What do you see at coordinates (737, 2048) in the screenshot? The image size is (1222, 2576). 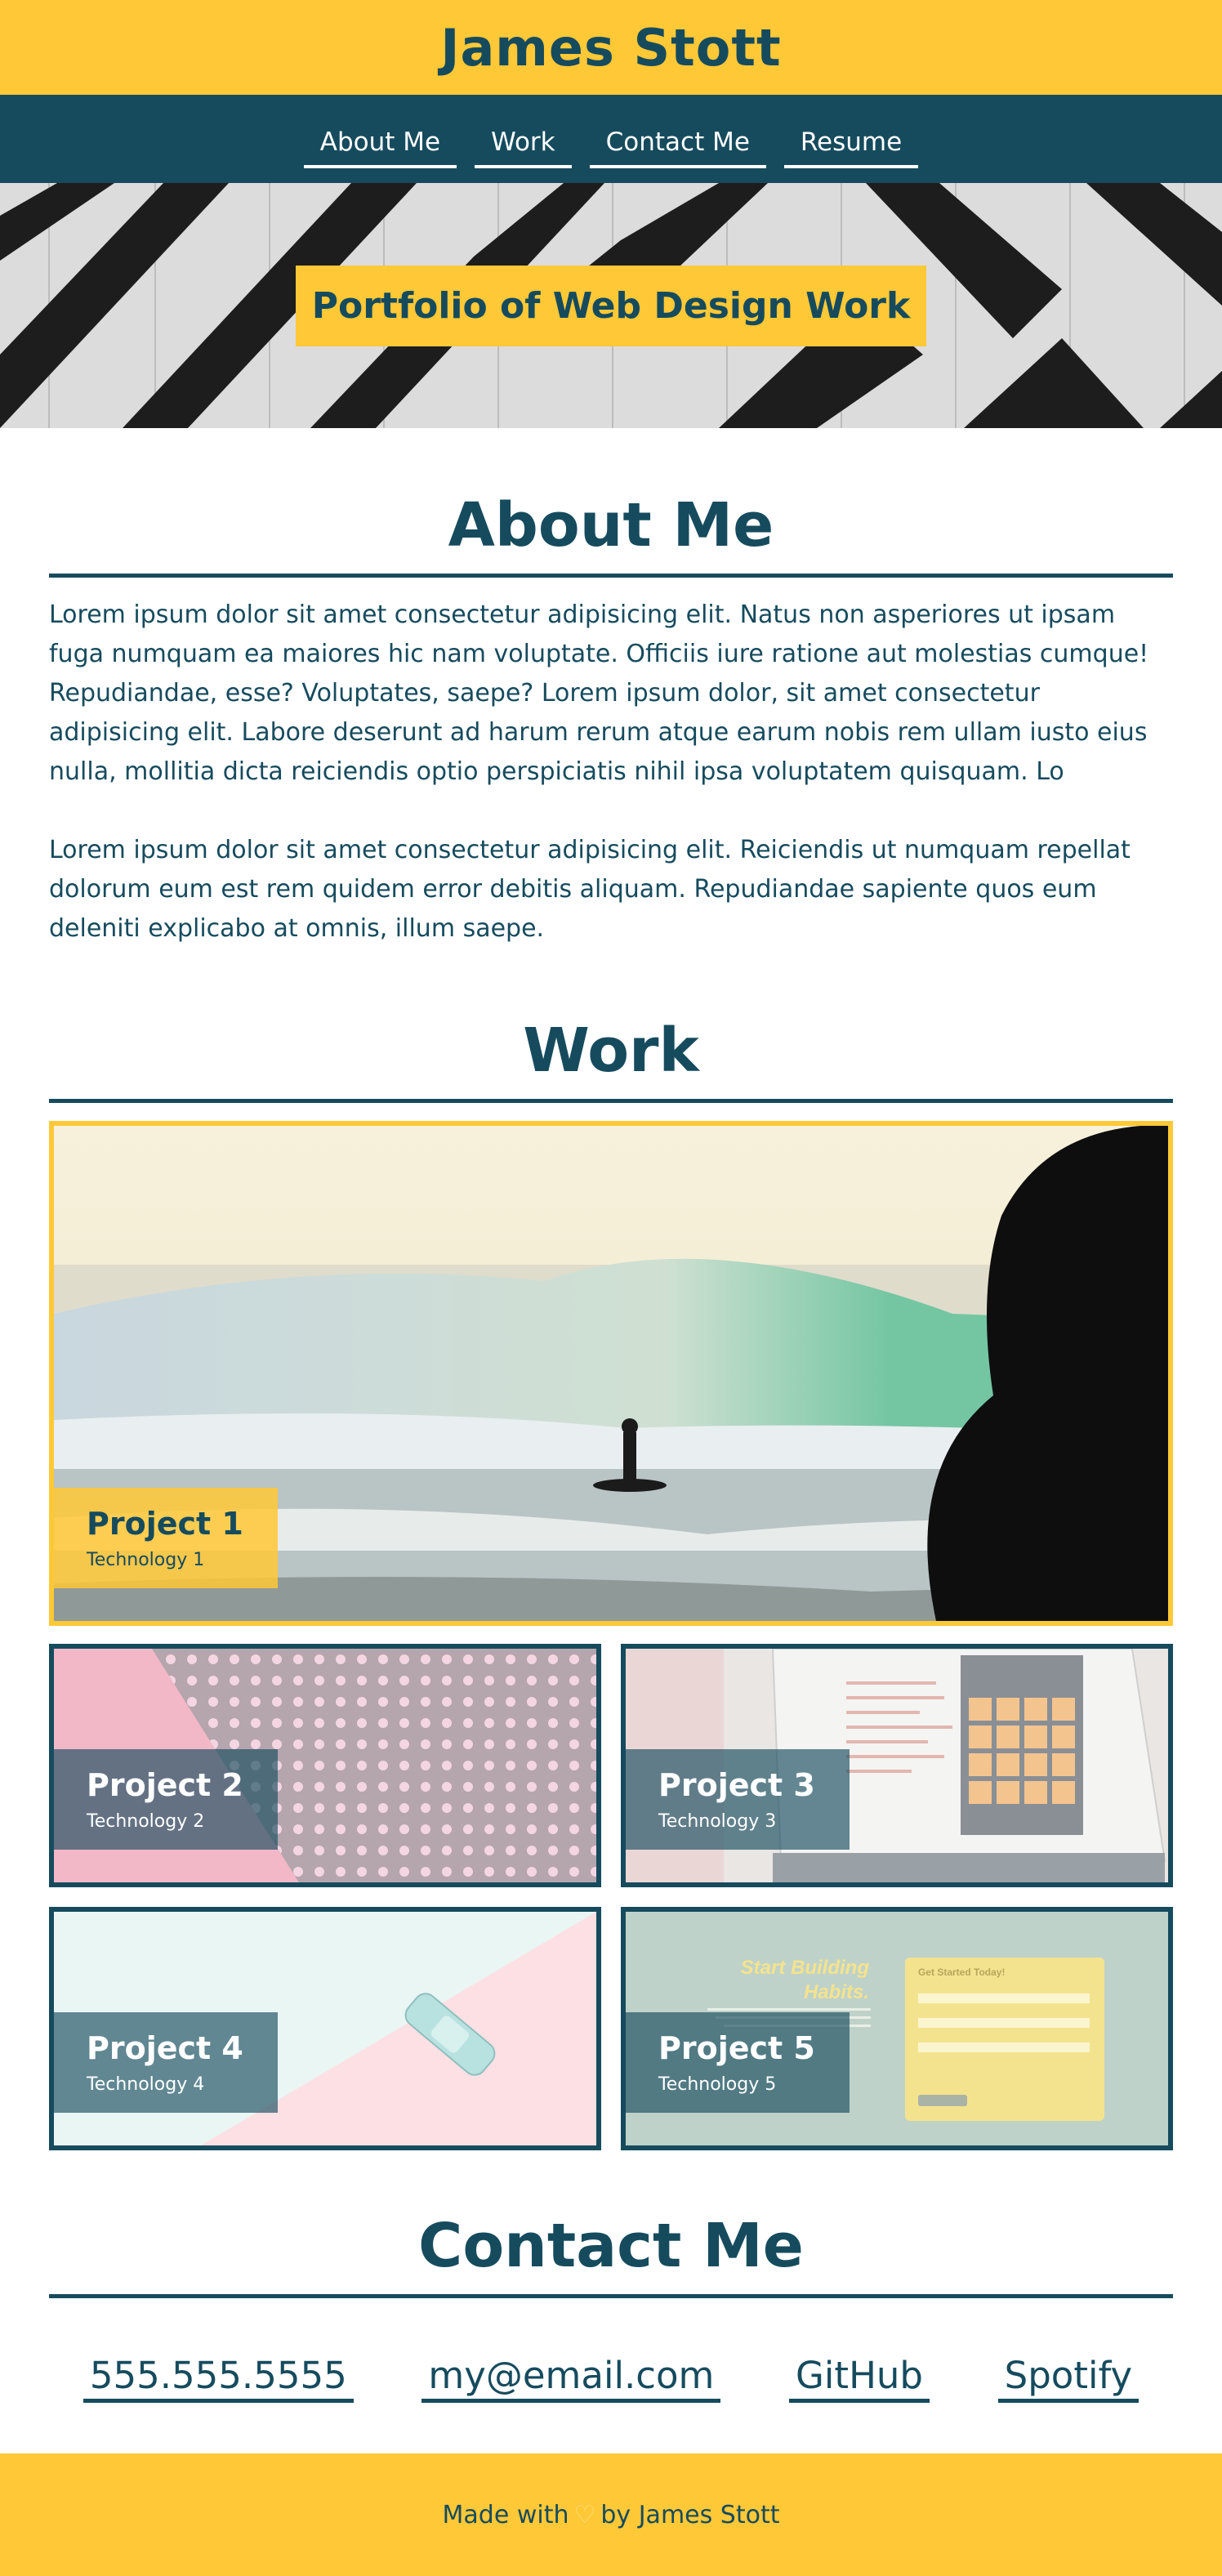 I see `project-5-name: Project 5` at bounding box center [737, 2048].